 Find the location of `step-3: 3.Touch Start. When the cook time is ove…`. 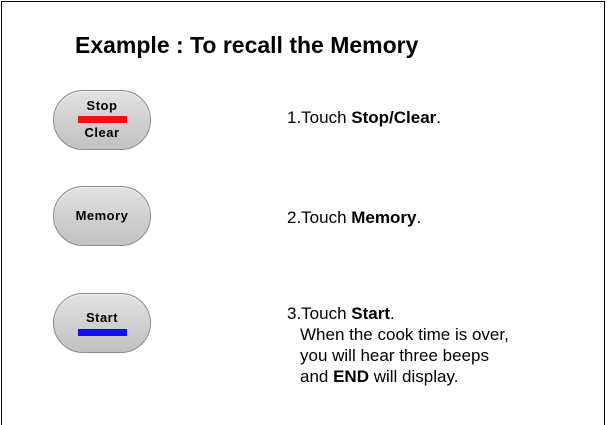

step-3: 3.Touch Start. When the cook time is ove… is located at coordinates (398, 345).